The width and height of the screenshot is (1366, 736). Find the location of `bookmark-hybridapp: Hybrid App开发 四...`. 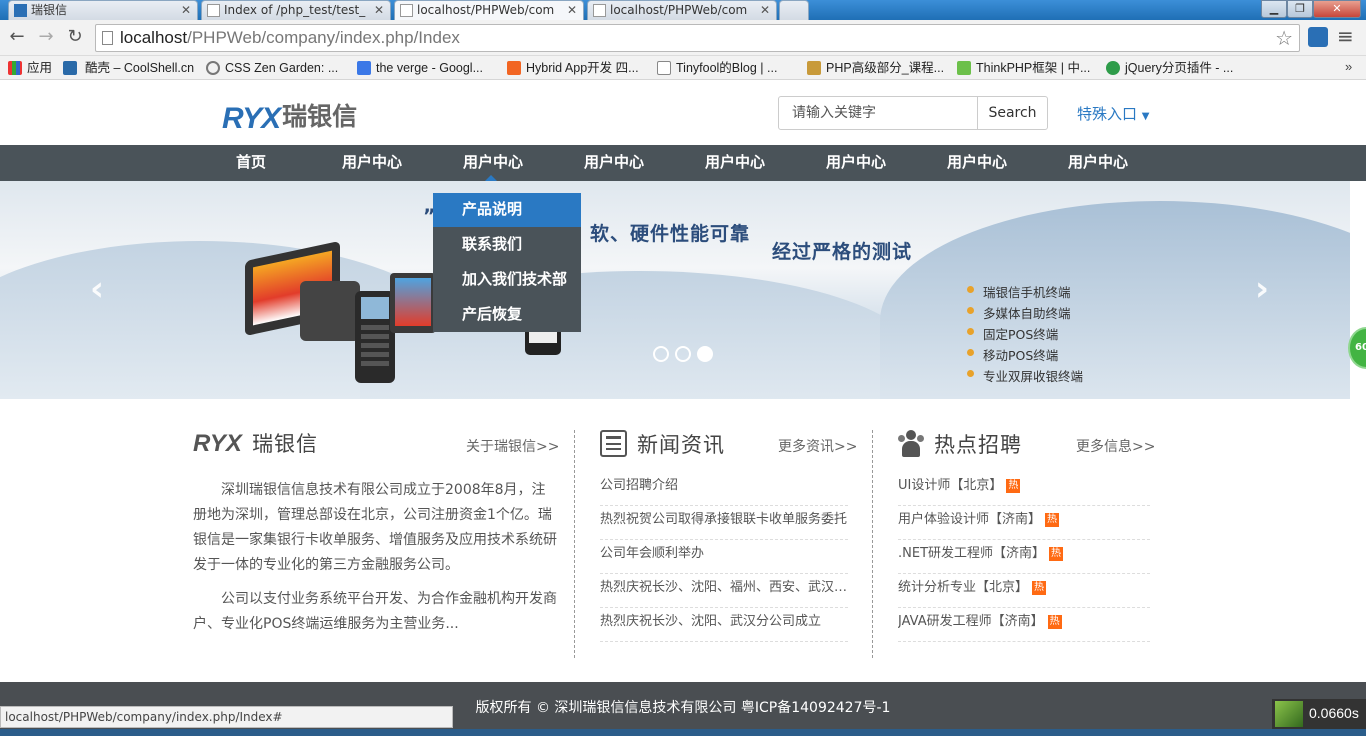

bookmark-hybridapp: Hybrid App开发 四... is located at coordinates (573, 68).